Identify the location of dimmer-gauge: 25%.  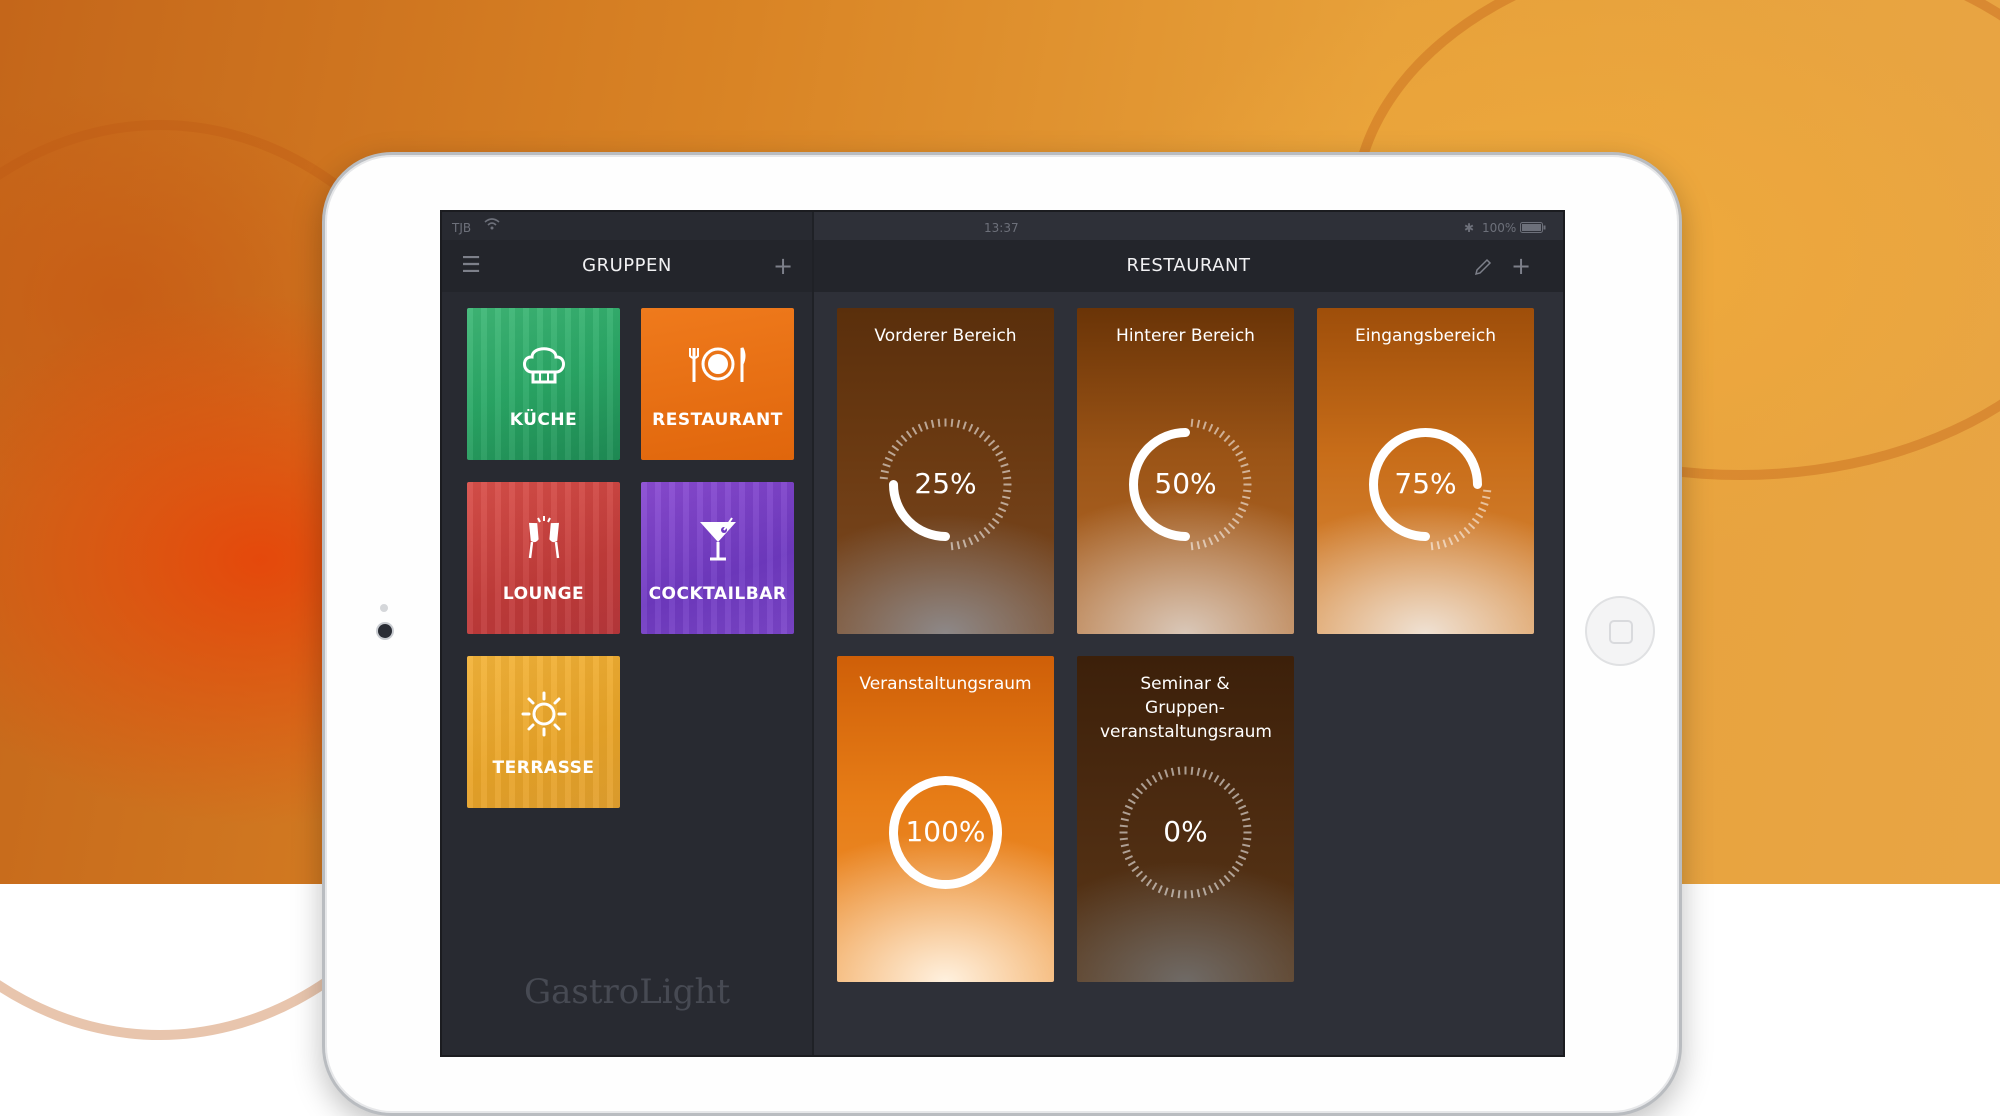
(945, 484).